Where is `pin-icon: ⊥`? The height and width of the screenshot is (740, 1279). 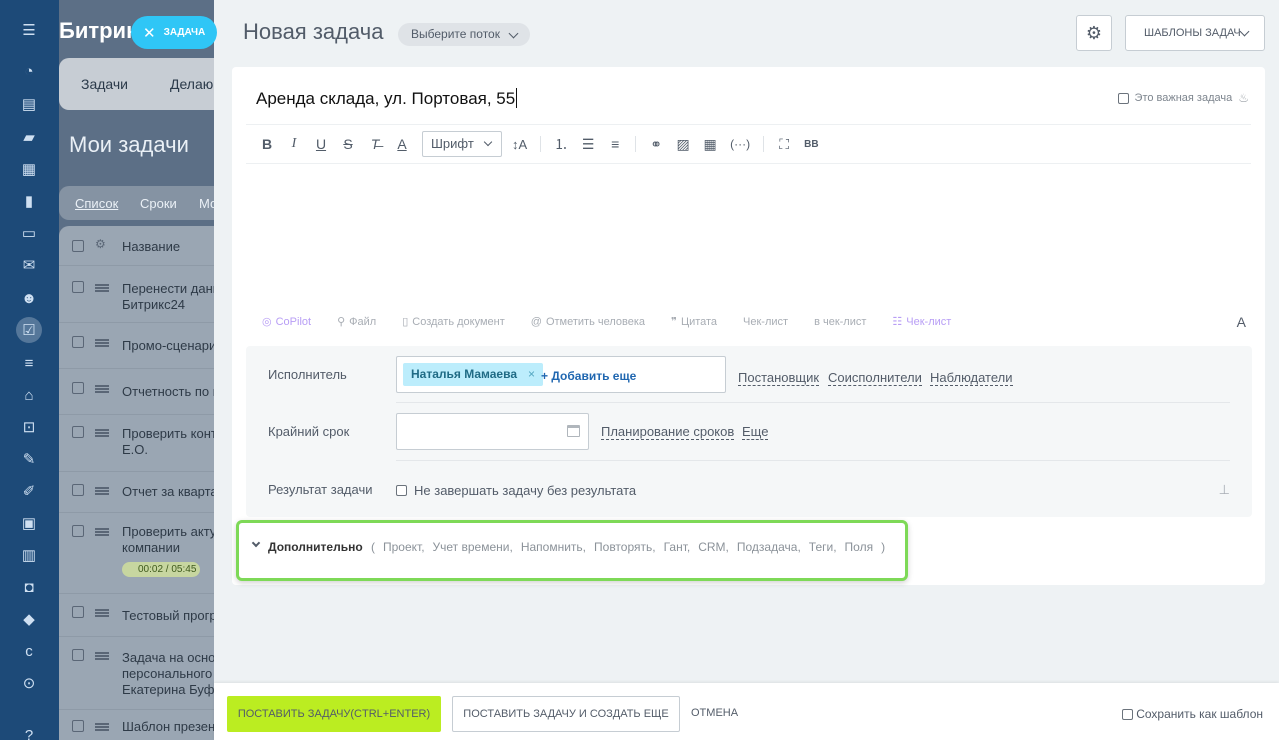
pin-icon: ⊥ is located at coordinates (1224, 490).